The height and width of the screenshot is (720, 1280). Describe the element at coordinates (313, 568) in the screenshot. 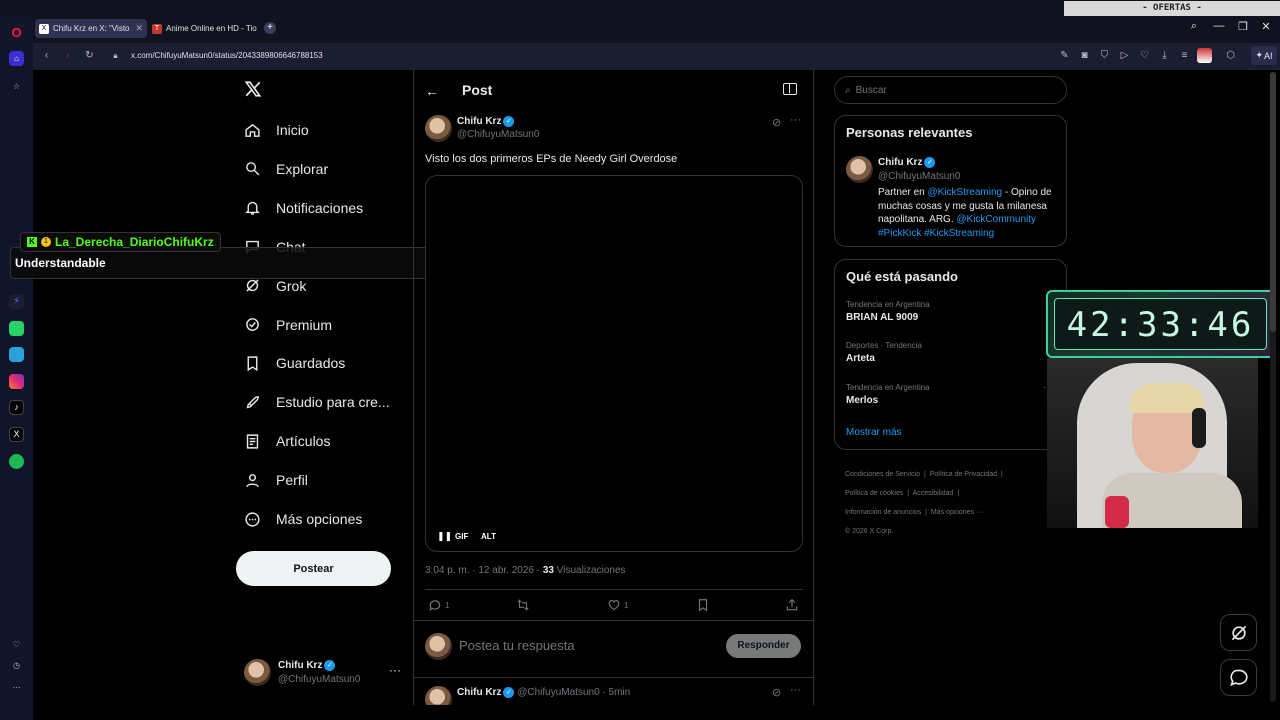

I see `post-button: Postear` at that location.